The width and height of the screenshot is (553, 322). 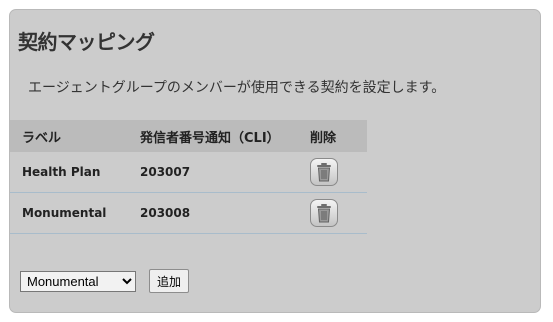 I want to click on contract-select: Monumental, so click(x=78, y=281).